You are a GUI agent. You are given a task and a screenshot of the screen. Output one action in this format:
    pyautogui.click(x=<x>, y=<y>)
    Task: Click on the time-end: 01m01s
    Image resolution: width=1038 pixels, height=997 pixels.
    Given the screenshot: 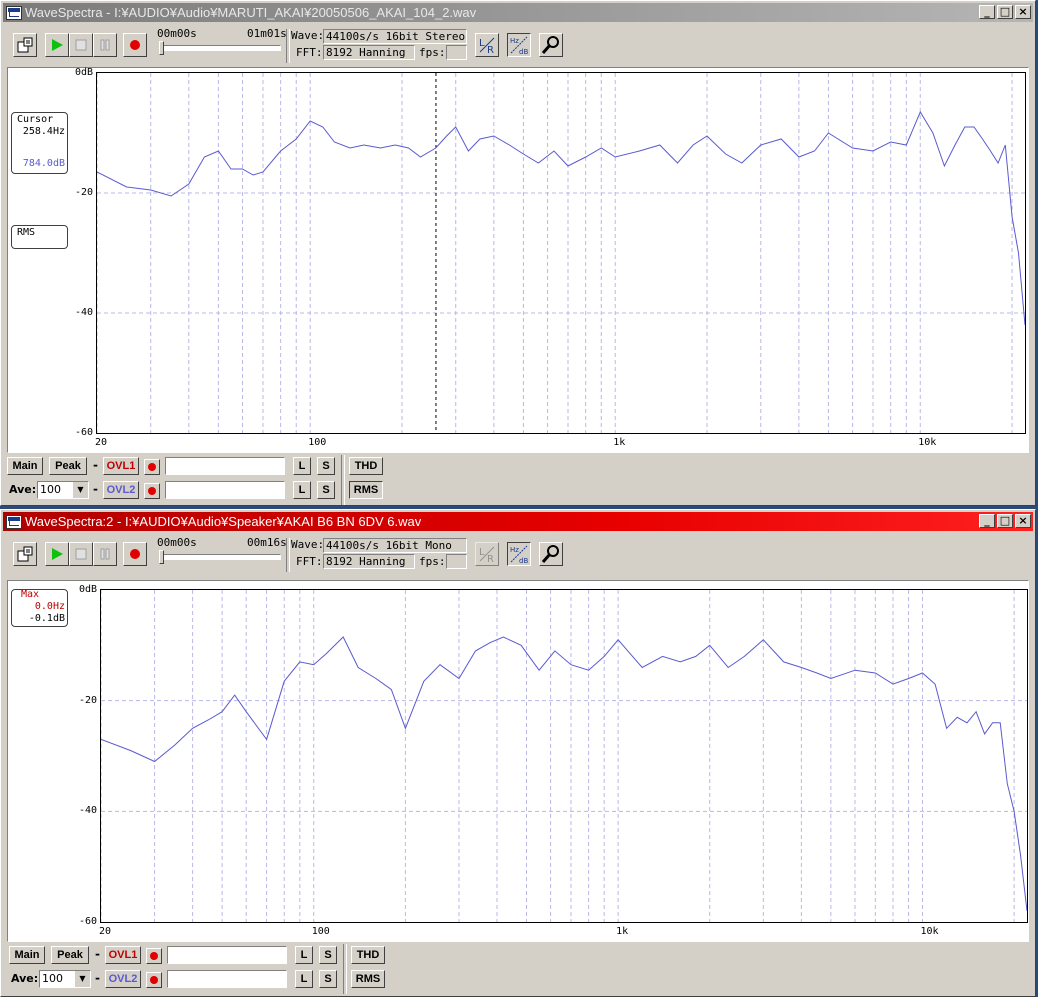 What is the action you would take?
    pyautogui.click(x=267, y=33)
    